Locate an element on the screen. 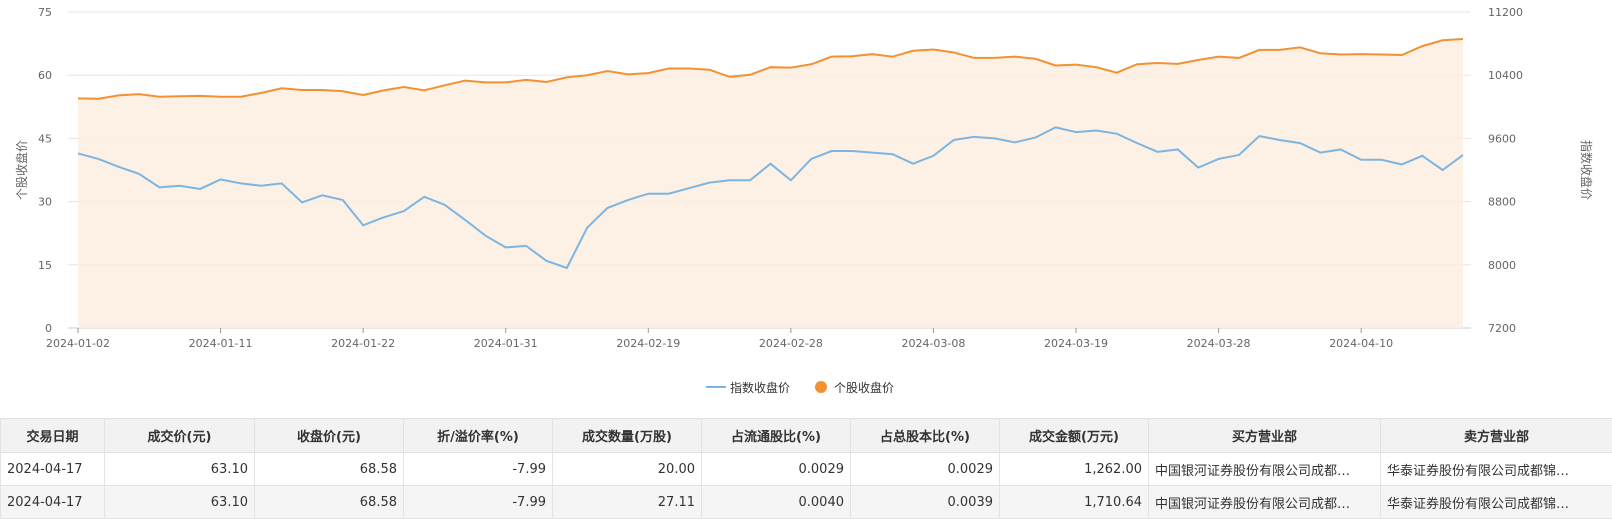  left-axis-title: 个股收盘价 is located at coordinates (21, 170).